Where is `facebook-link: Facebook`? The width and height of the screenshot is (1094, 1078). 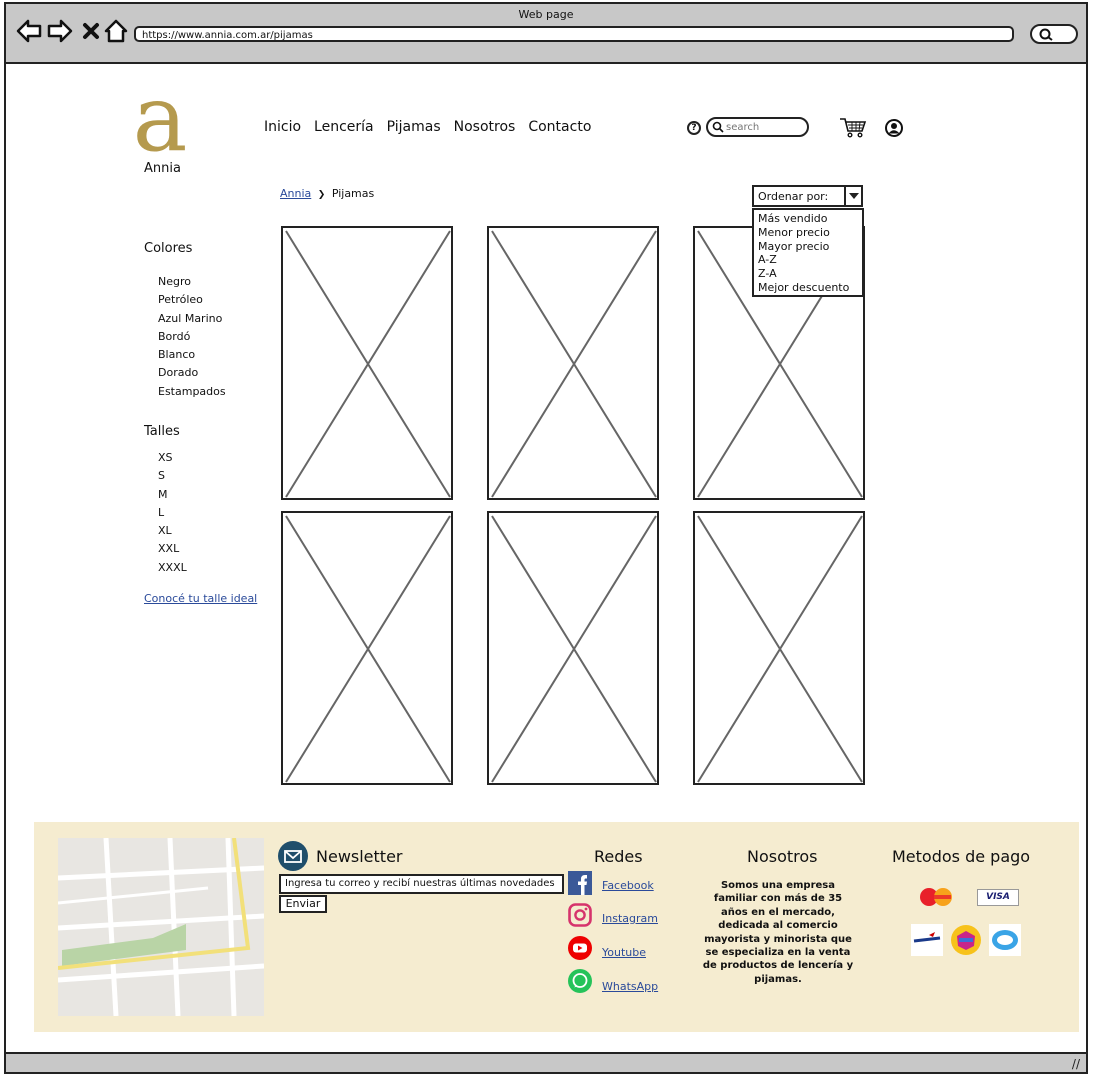 facebook-link: Facebook is located at coordinates (628, 885).